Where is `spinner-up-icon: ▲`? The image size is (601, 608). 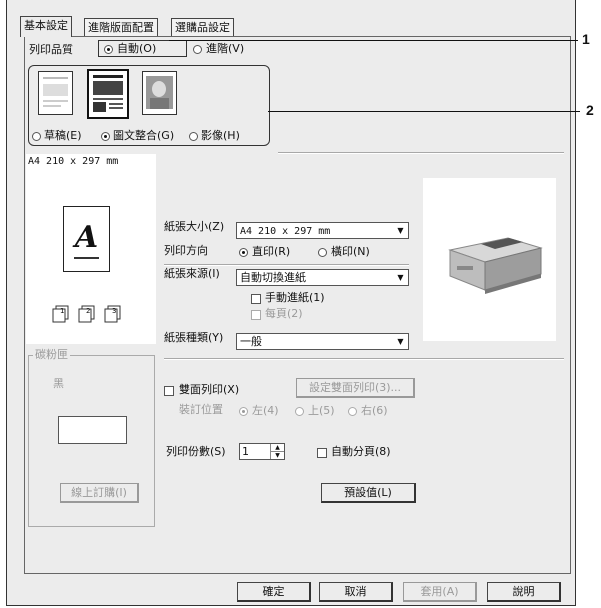
spinner-up-icon: ▲ is located at coordinates (277, 448).